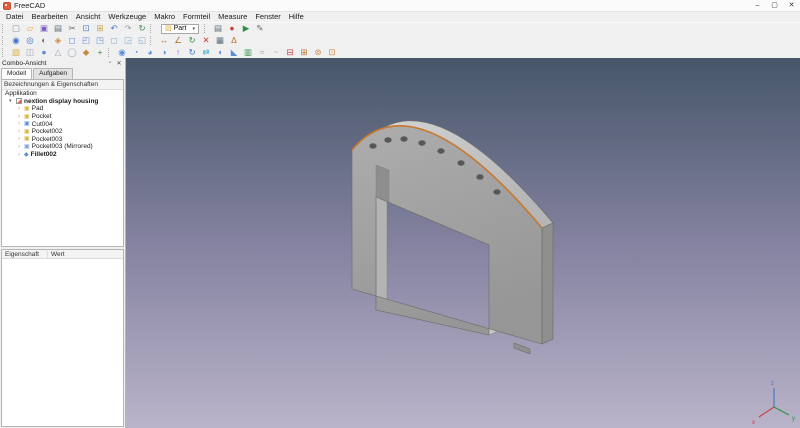 This screenshot has width=800, height=428. I want to click on minimize-button: –, so click(757, 5).